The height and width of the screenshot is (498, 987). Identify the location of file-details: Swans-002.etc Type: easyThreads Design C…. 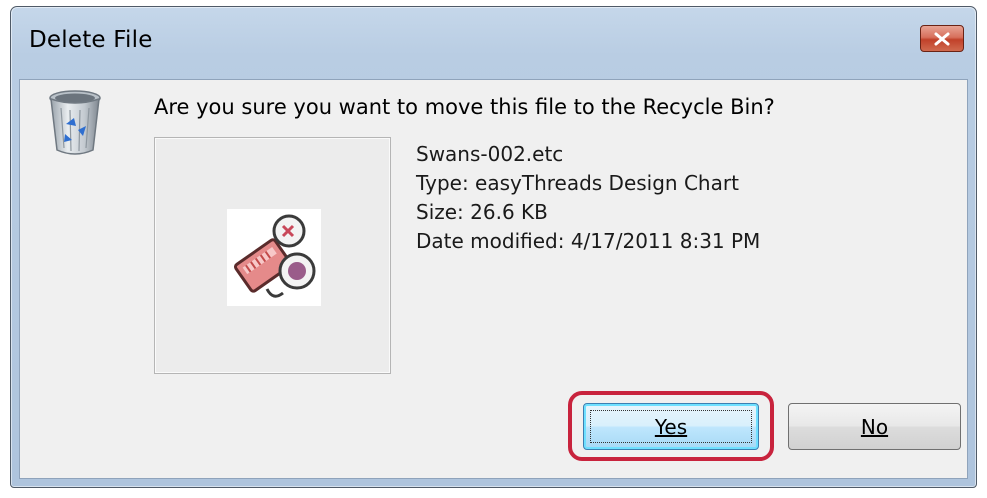
(588, 198).